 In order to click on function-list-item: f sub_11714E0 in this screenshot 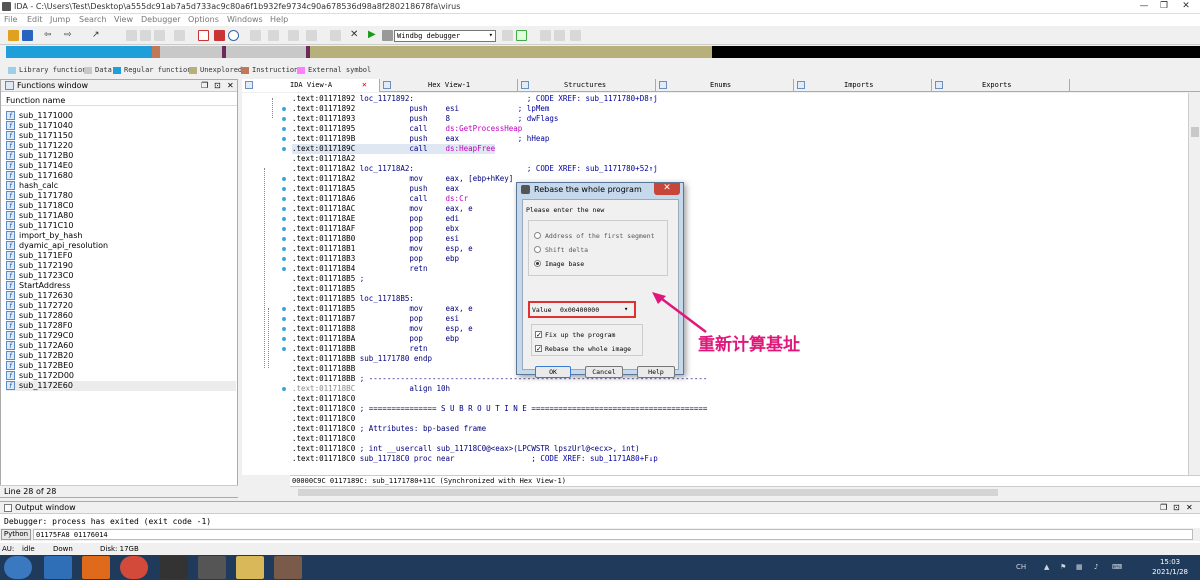, I will do `click(121, 166)`.